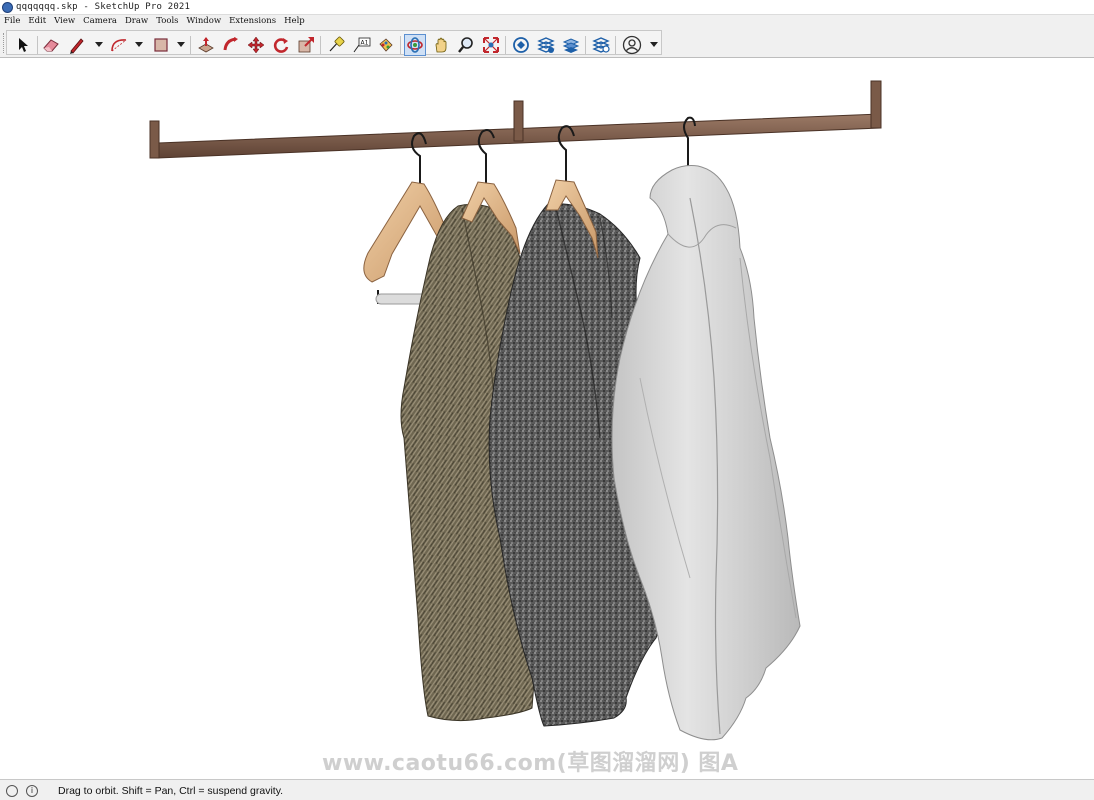 This screenshot has width=1094, height=800. I want to click on text-tool-label: A1, so click(365, 43).